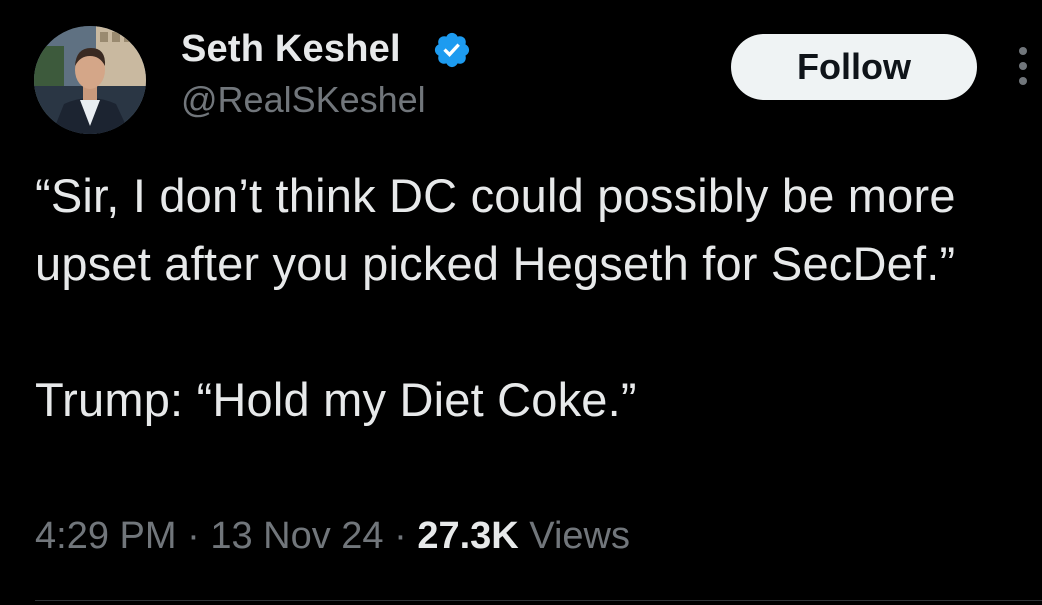 This screenshot has height=605, width=1042. I want to click on more-vertical-icon, so click(1023, 66).